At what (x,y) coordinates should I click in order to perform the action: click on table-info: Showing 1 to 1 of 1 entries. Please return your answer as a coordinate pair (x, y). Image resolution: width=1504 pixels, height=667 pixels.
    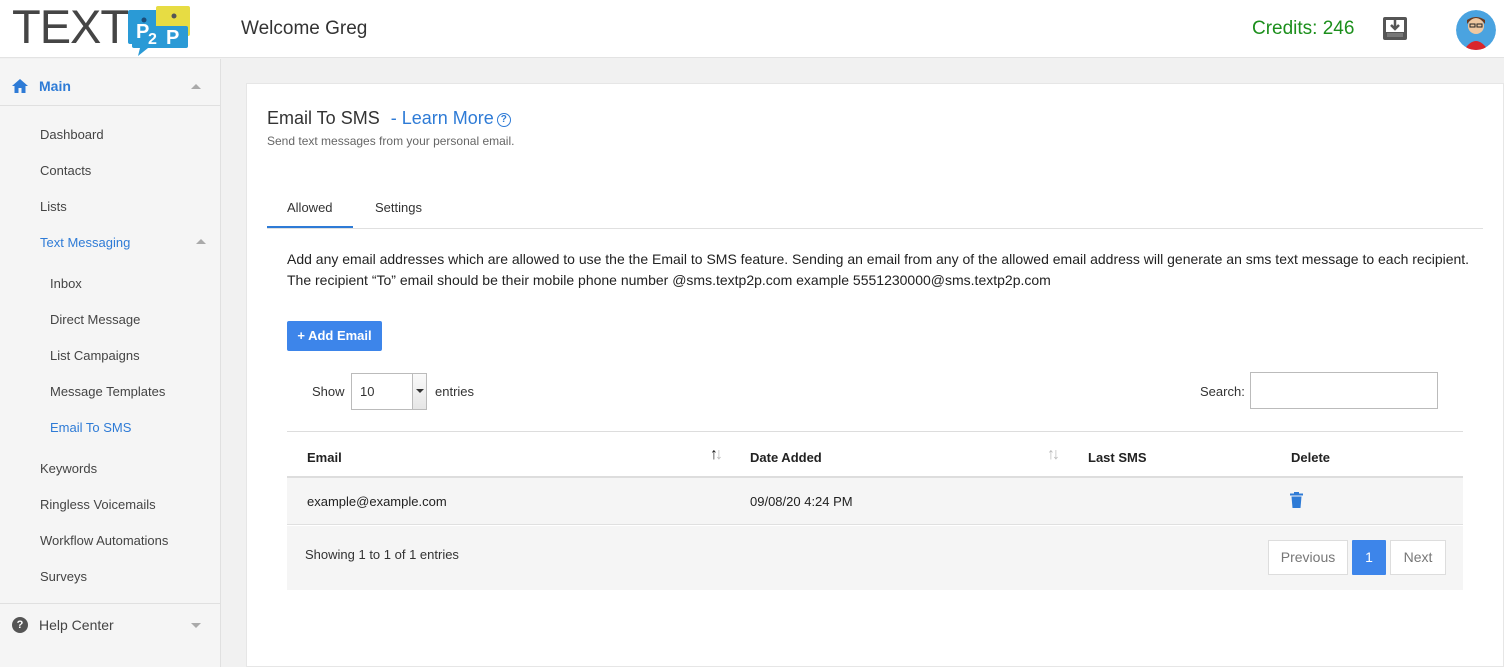
    Looking at the image, I should click on (382, 554).